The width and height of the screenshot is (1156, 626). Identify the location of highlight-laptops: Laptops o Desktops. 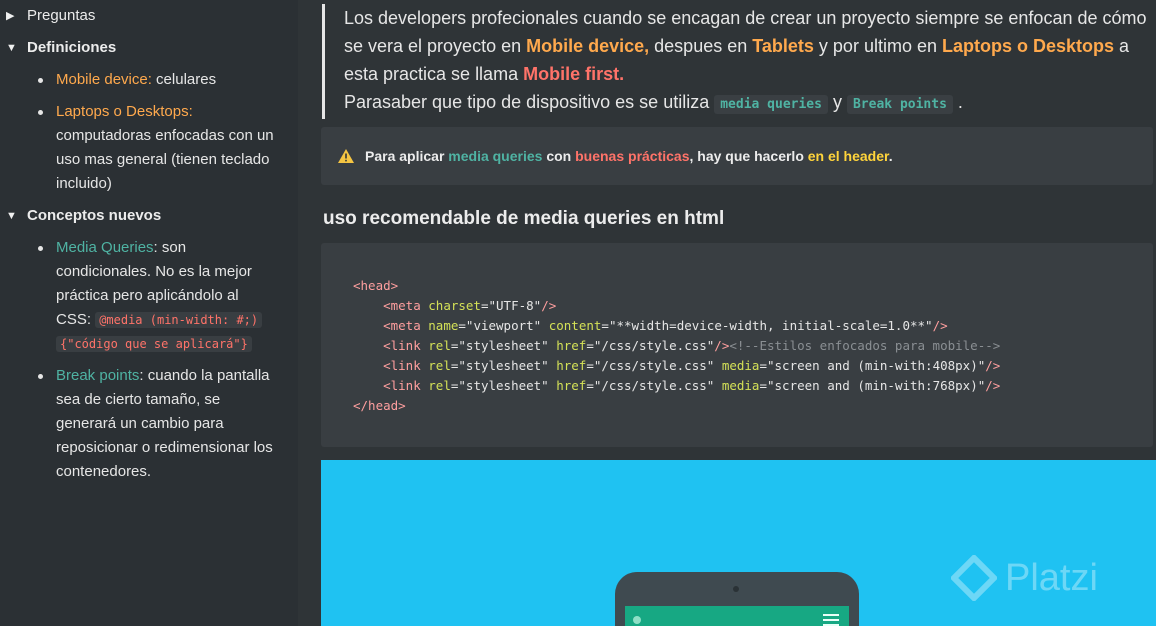
(1028, 46).